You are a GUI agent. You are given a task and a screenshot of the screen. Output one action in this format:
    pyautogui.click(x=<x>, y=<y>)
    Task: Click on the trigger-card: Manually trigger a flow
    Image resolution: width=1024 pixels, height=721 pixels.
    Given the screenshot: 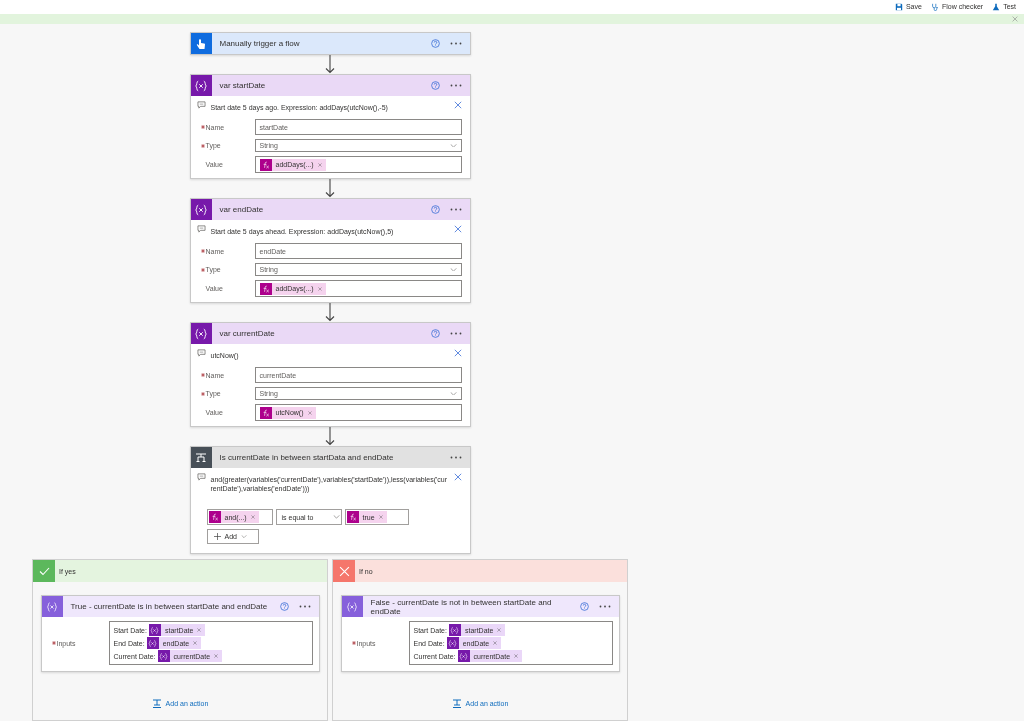 What is the action you would take?
    pyautogui.click(x=330, y=43)
    